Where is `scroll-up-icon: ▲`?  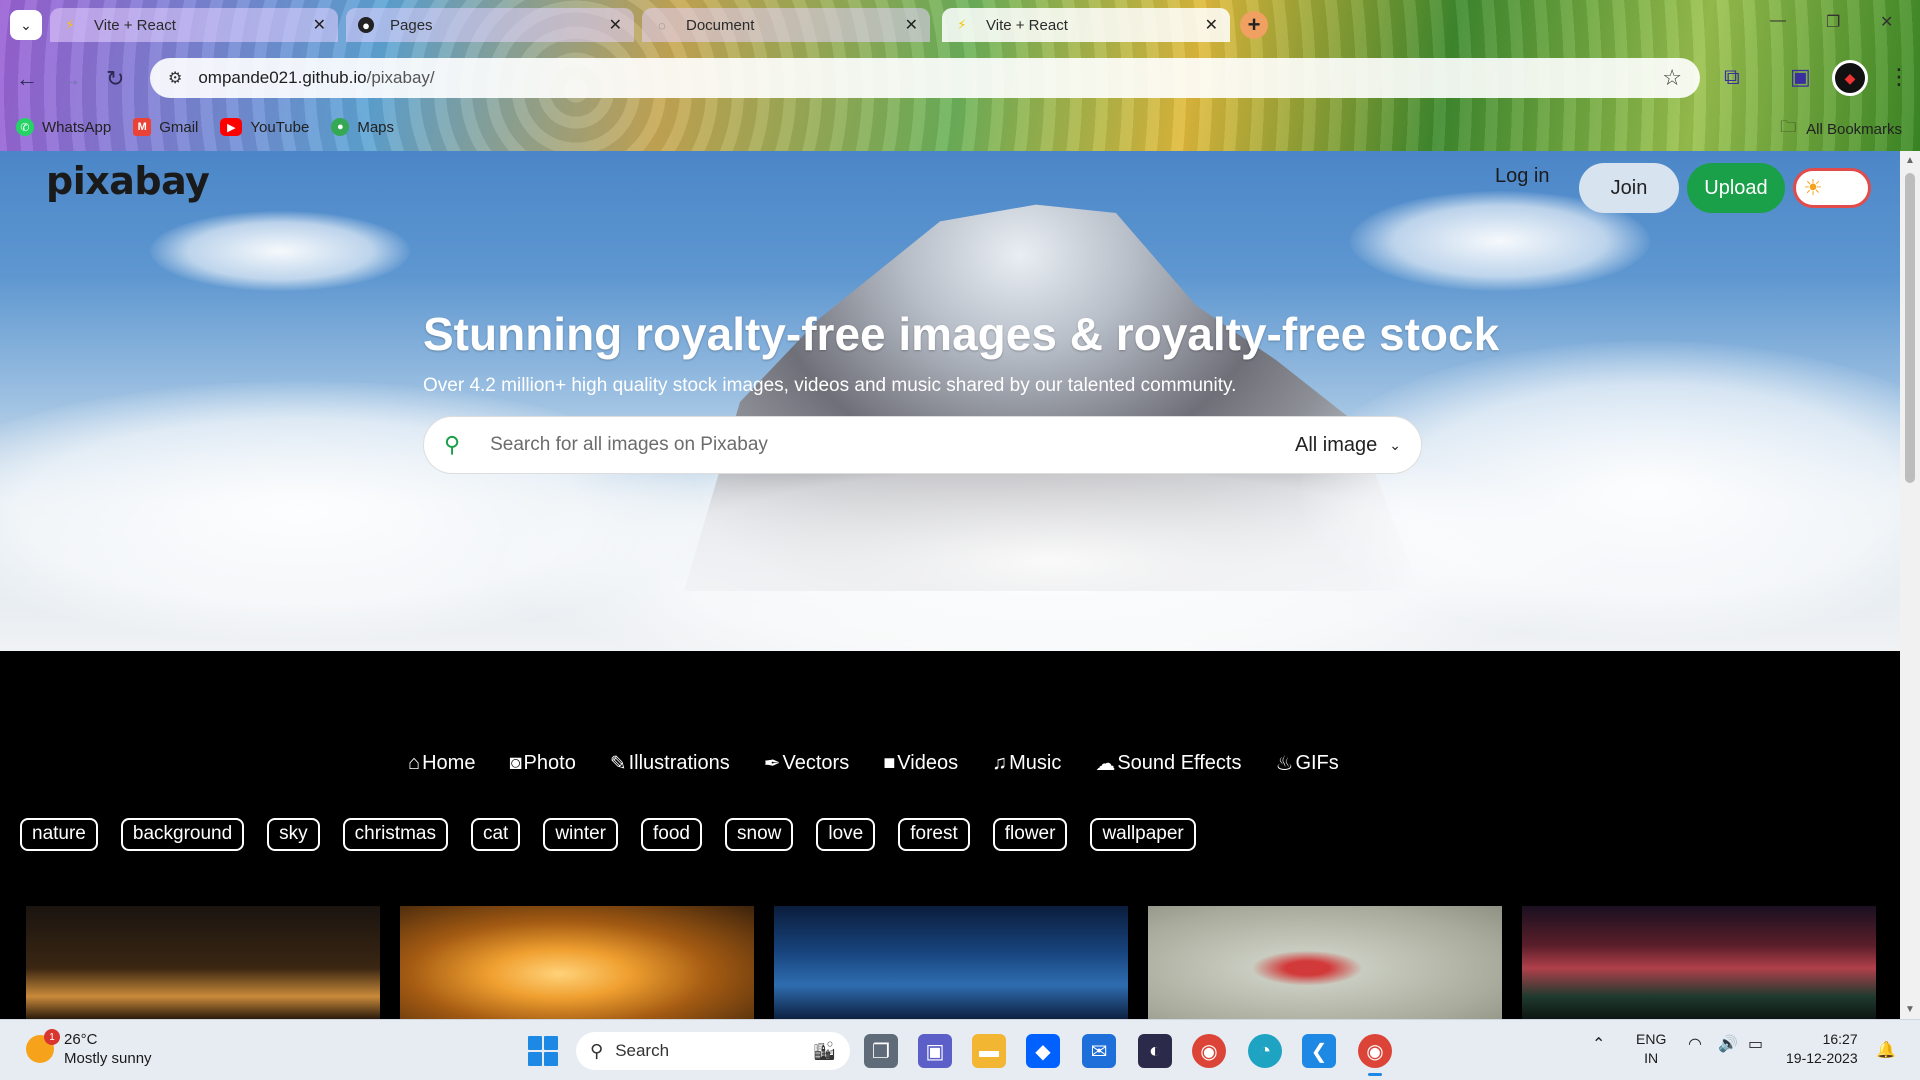
scroll-up-icon: ▲ is located at coordinates (1910, 160).